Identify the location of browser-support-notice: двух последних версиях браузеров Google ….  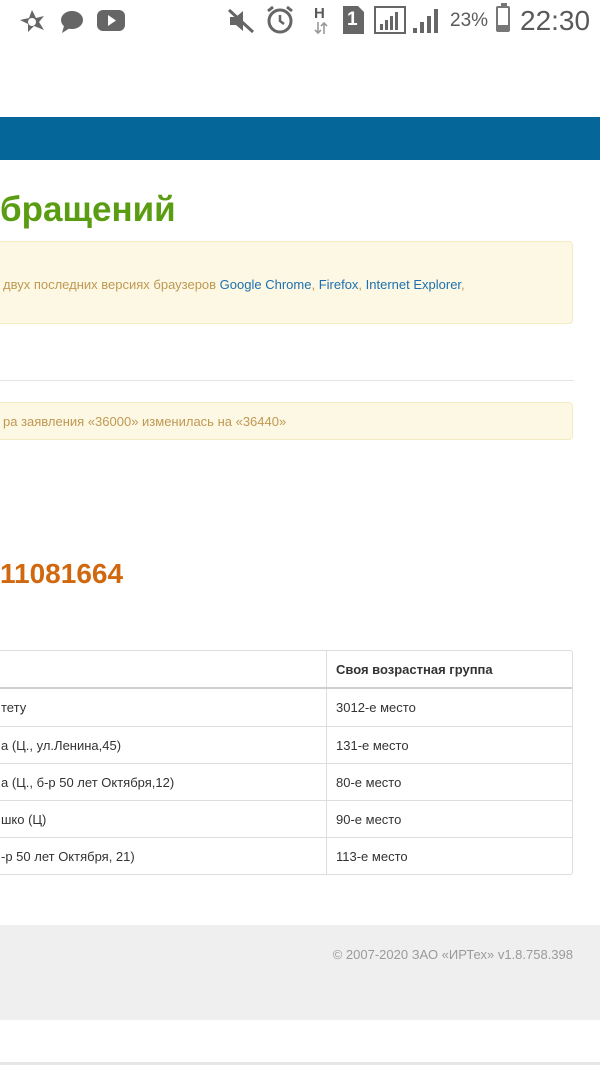
(286, 282).